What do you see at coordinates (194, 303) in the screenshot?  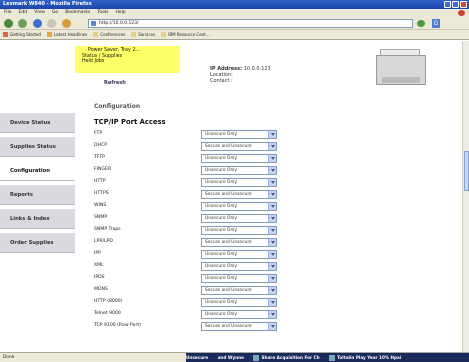 I see `port-access-row: HTTP (8000) Unsecure Only` at bounding box center [194, 303].